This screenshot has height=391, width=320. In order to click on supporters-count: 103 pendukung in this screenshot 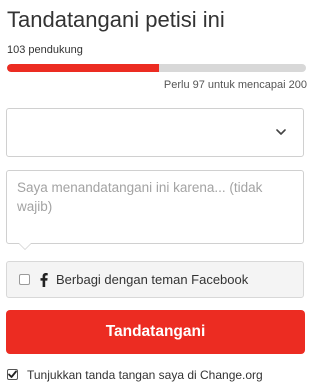, I will do `click(45, 50)`.